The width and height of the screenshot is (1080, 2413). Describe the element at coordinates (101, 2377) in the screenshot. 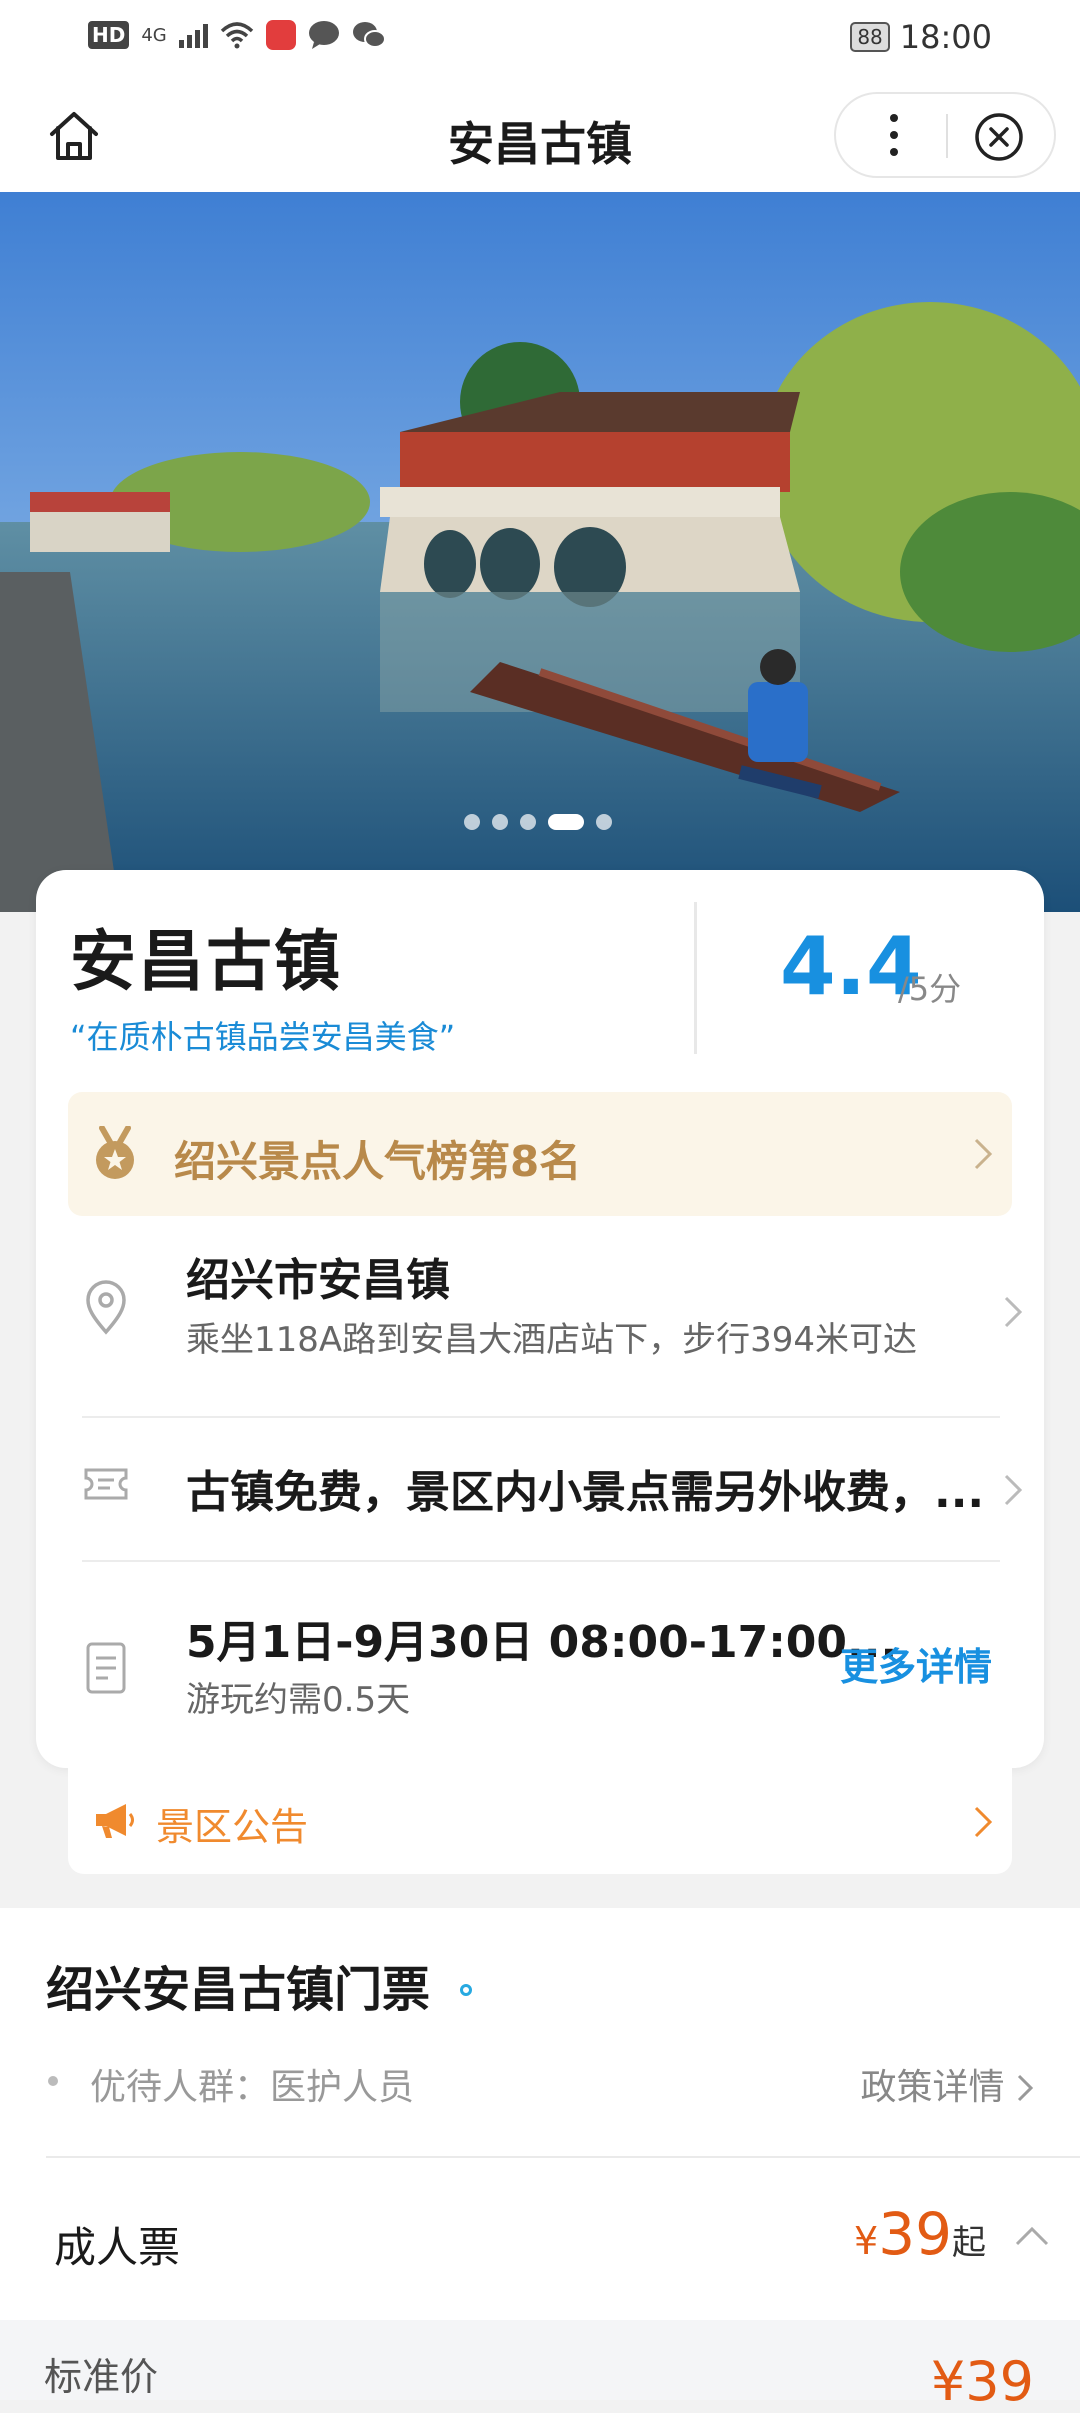

I see `standard-price-label: 标准价` at that location.